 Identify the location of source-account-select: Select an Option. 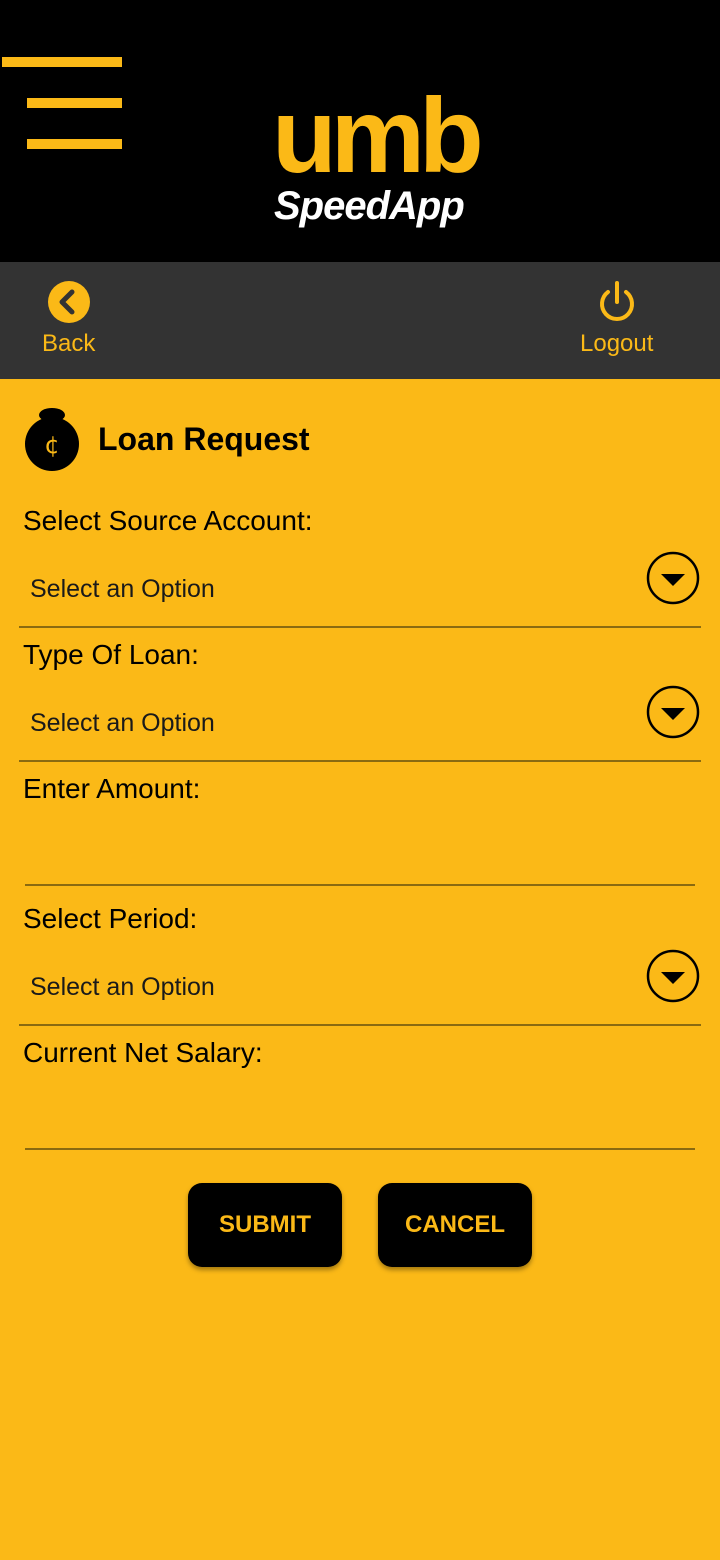
(360, 588).